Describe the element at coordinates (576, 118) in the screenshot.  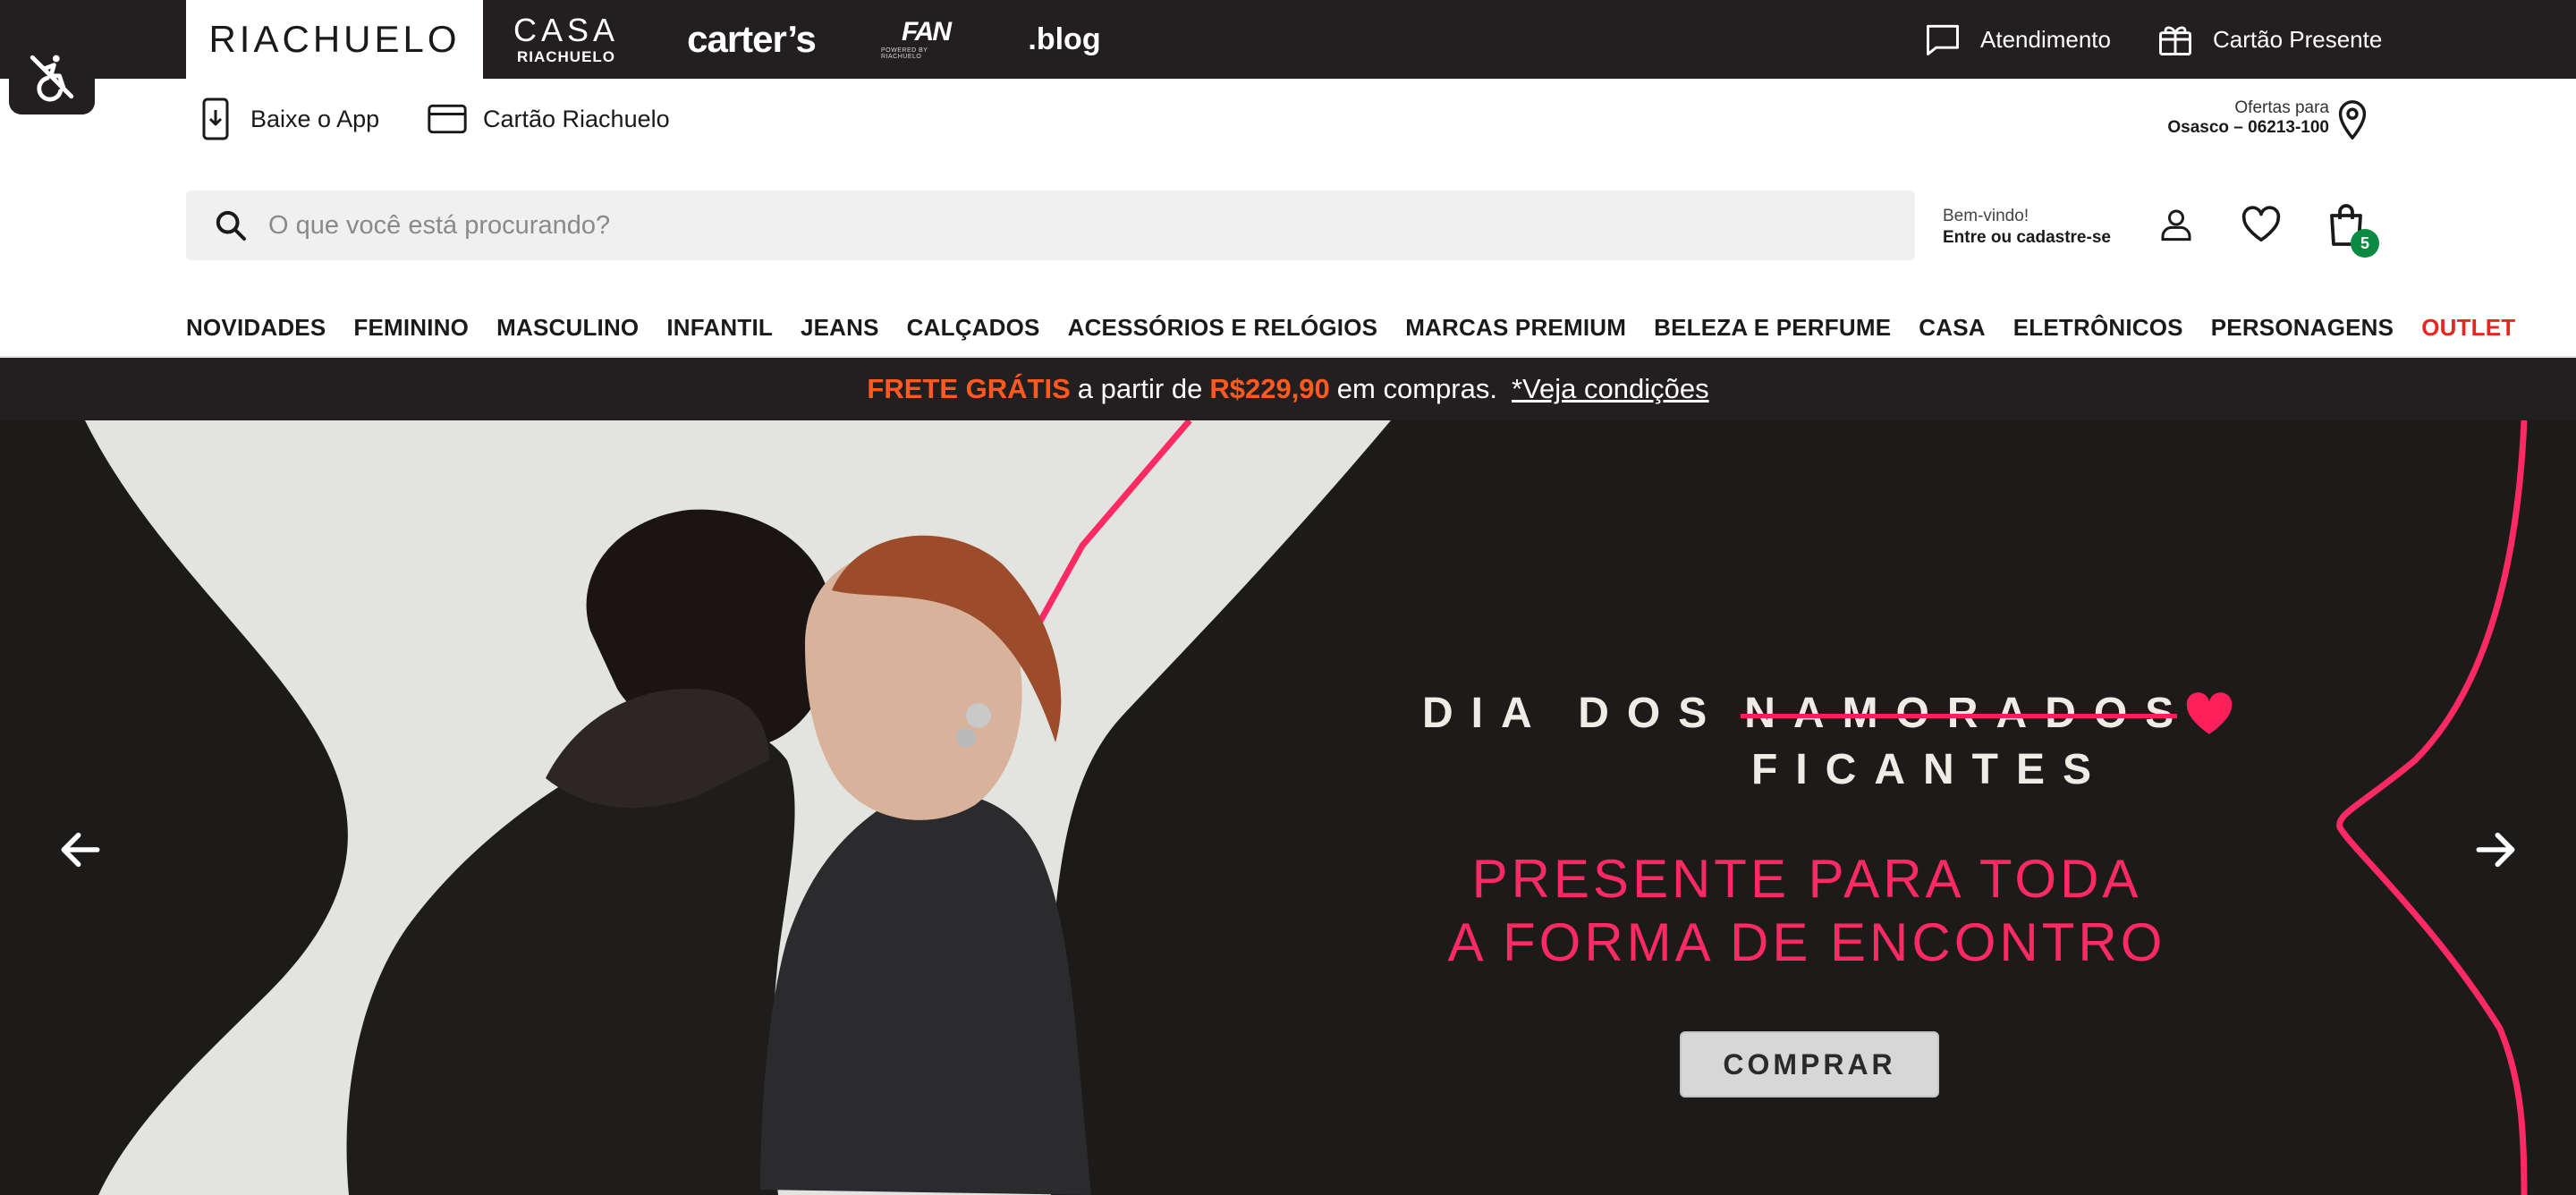
I see `riachuelo-card-label: Cartão Riachuelo` at that location.